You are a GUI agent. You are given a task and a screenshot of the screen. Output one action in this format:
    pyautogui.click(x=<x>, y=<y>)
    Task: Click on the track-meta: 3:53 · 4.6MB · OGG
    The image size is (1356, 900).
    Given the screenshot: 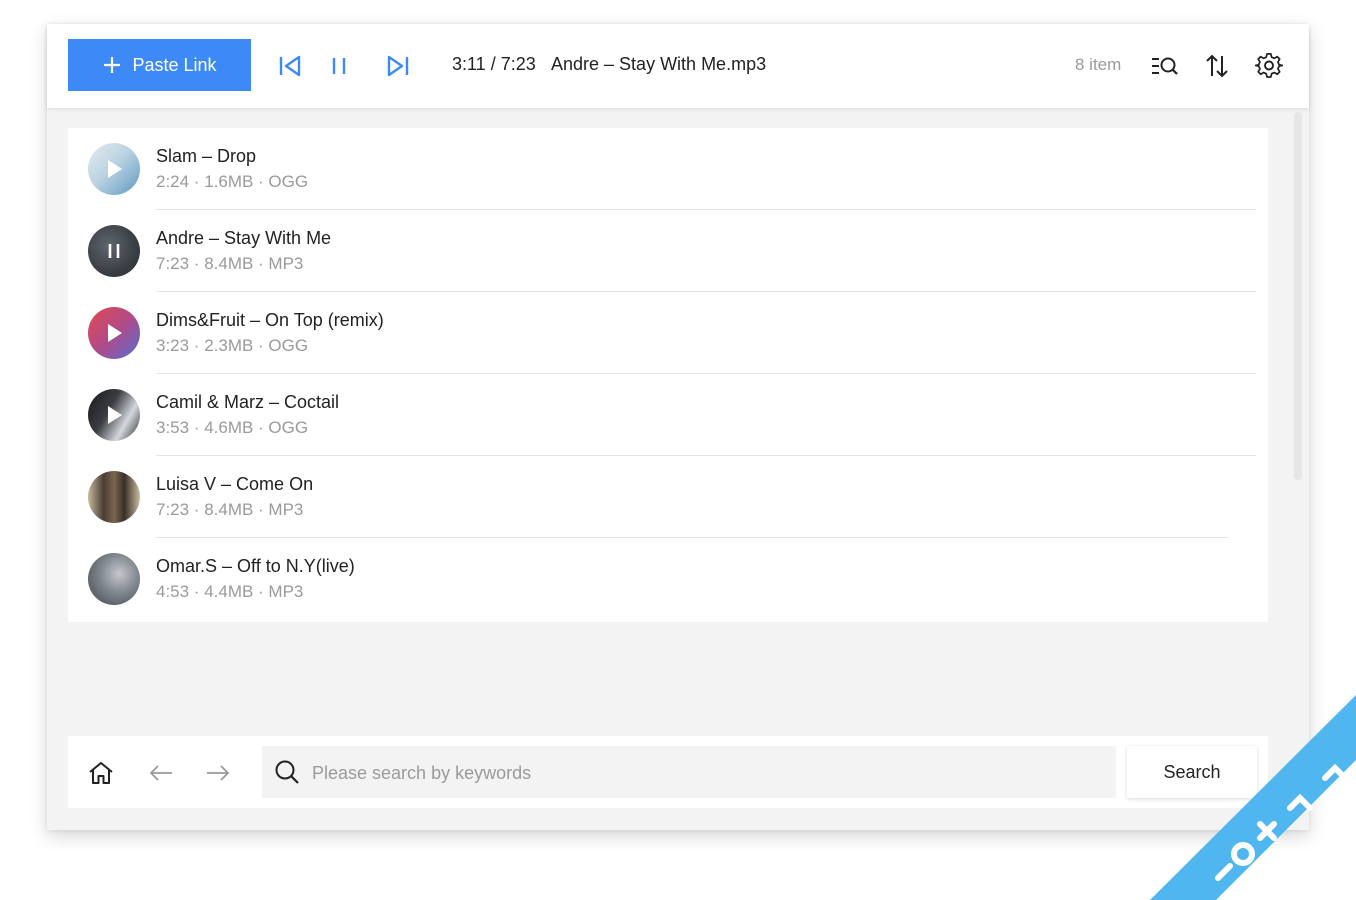 What is the action you would take?
    pyautogui.click(x=232, y=427)
    